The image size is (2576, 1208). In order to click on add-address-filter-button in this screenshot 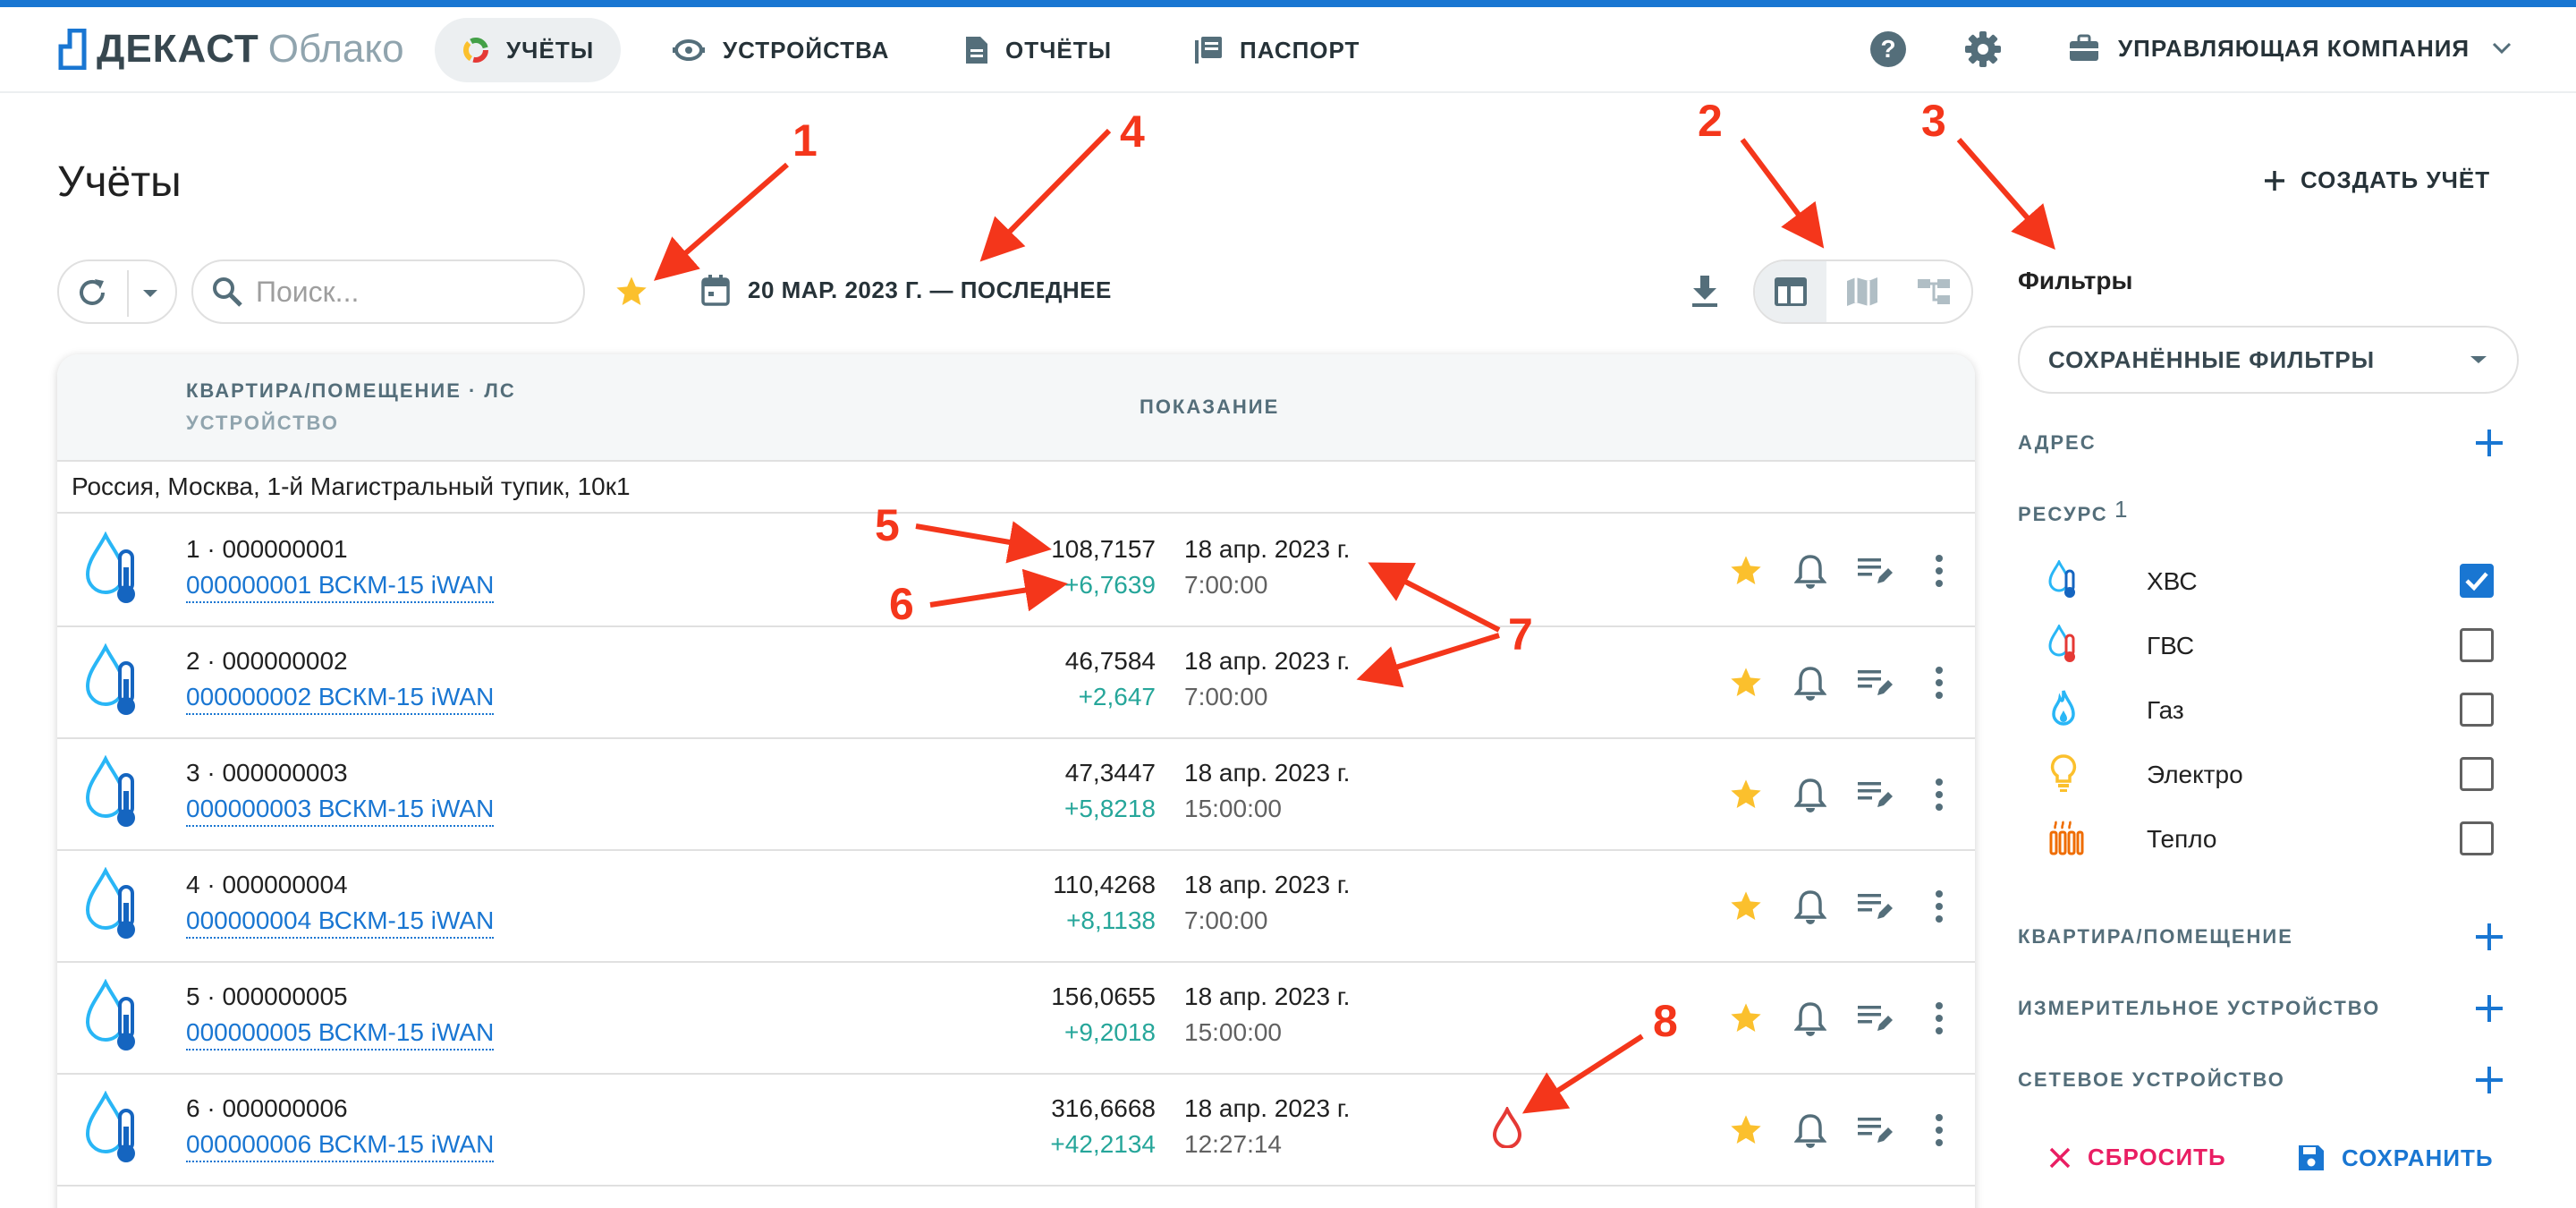, I will do `click(2489, 443)`.